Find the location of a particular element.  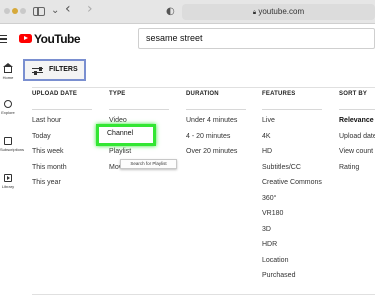

filter-option: 4K is located at coordinates (292, 141).